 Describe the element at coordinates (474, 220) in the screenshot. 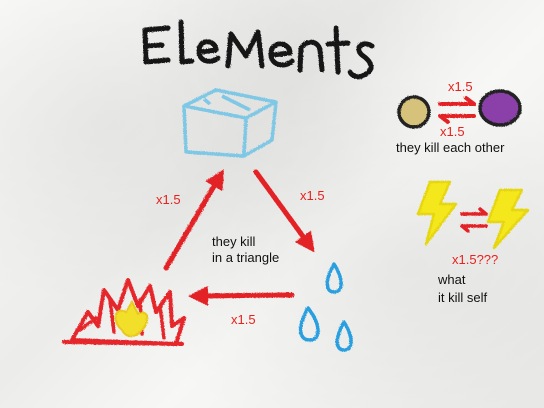

I see `exchange-arrows-icon-small` at that location.